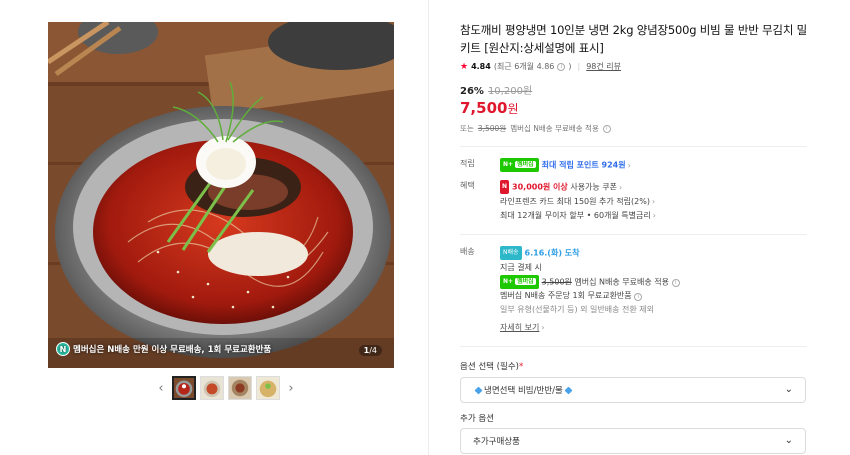 The height and width of the screenshot is (455, 850). I want to click on benefits-label: 혜택, so click(467, 185).